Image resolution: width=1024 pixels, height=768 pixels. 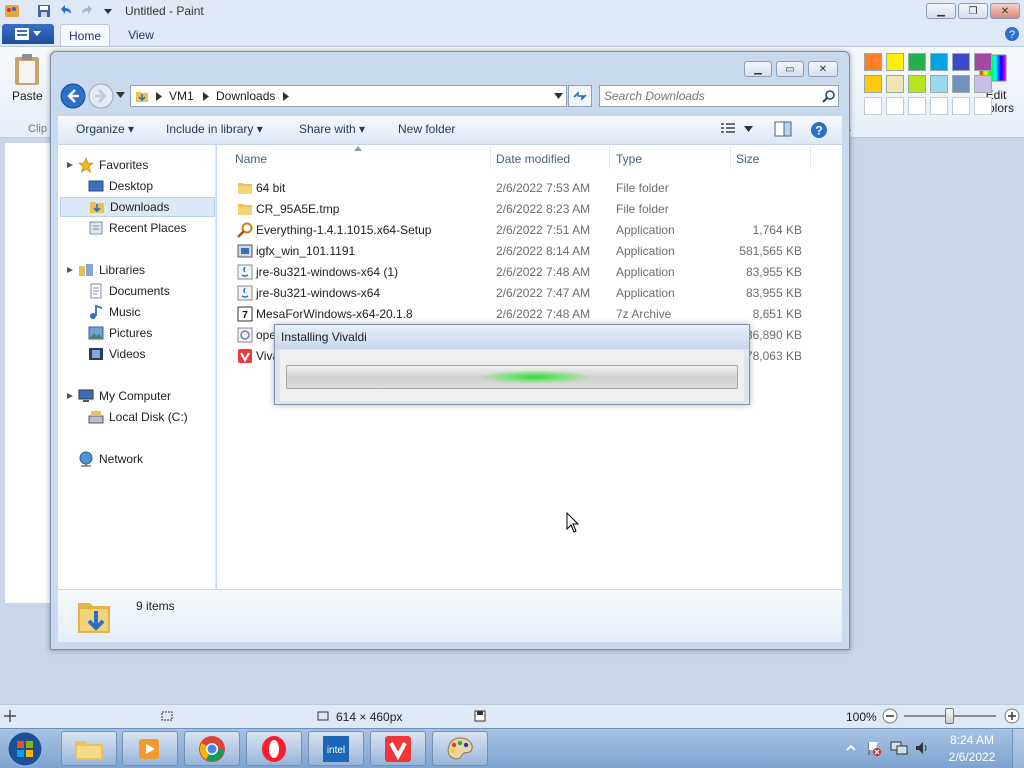 I want to click on show-hidden-icons-icon, so click(x=851, y=748).